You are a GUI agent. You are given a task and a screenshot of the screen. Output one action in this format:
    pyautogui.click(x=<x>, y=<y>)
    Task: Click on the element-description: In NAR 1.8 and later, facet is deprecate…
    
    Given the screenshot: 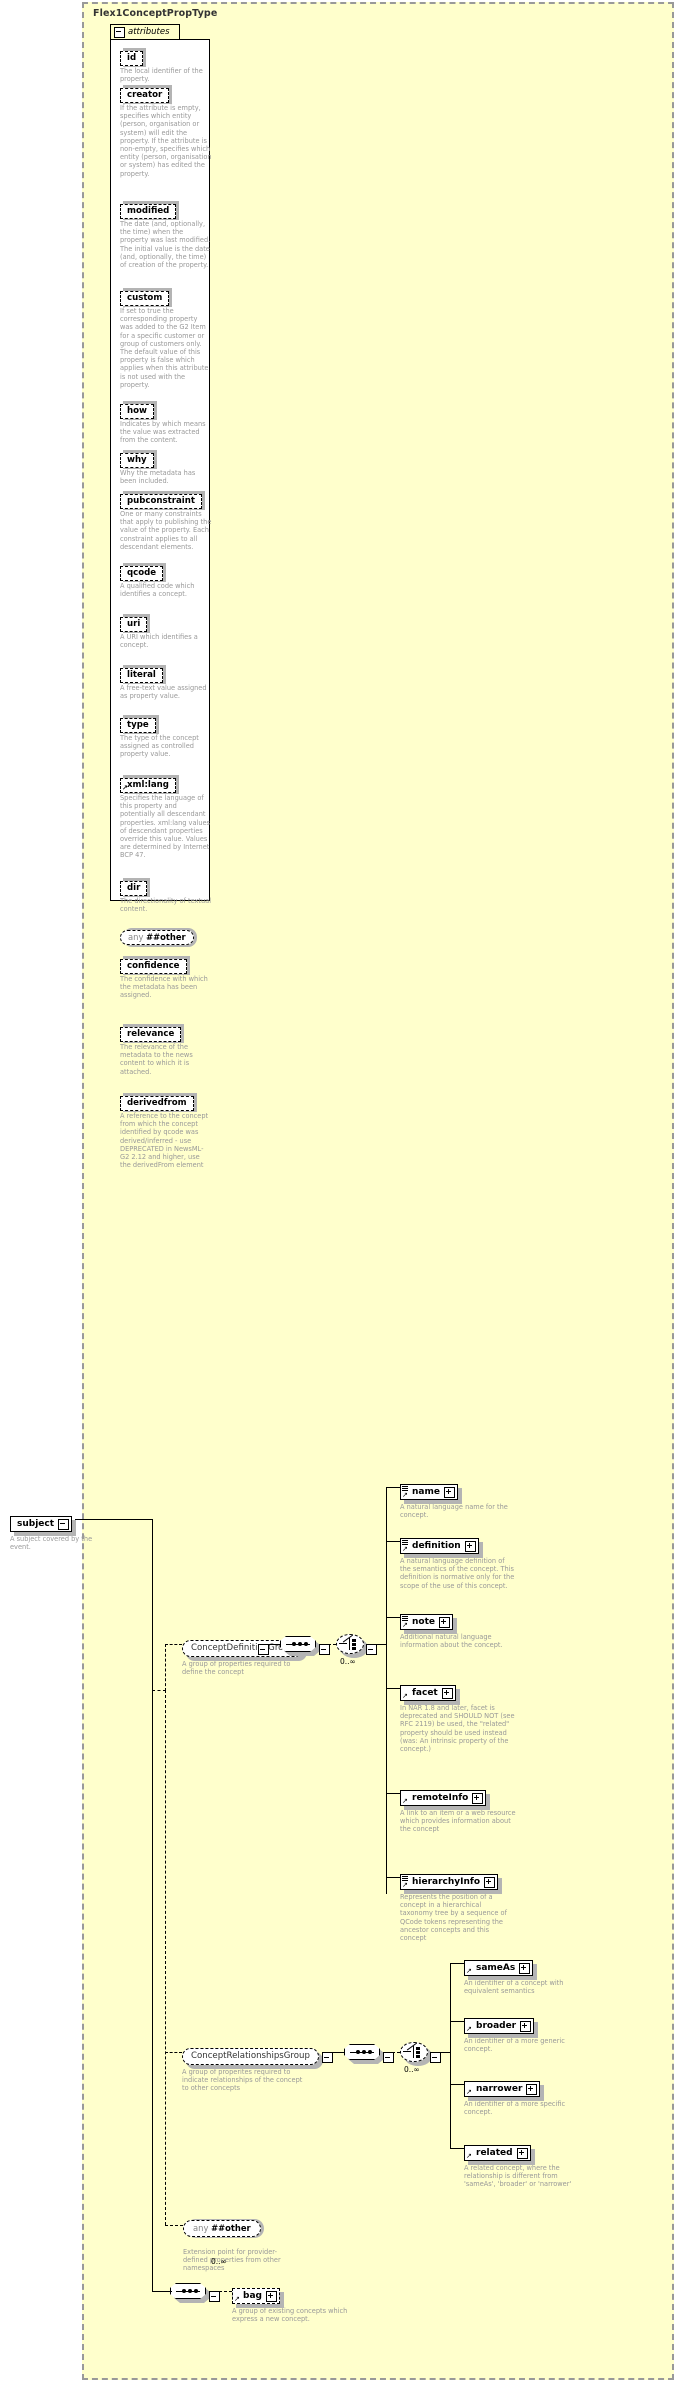 What is the action you would take?
    pyautogui.click(x=457, y=1729)
    